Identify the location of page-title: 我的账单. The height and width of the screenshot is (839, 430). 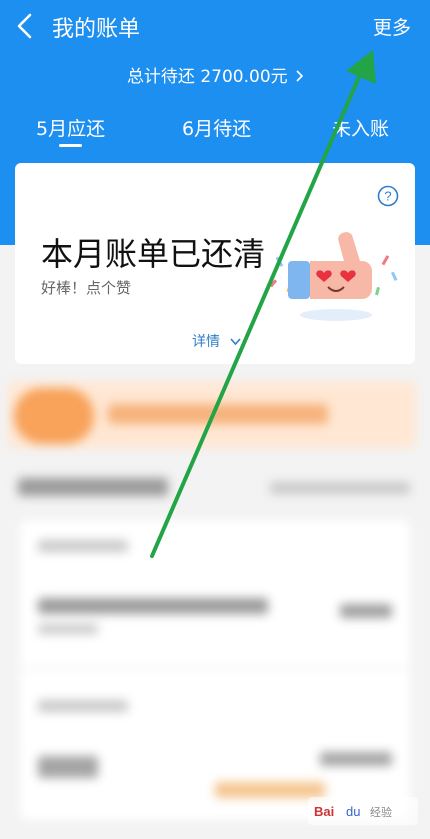
(96, 29).